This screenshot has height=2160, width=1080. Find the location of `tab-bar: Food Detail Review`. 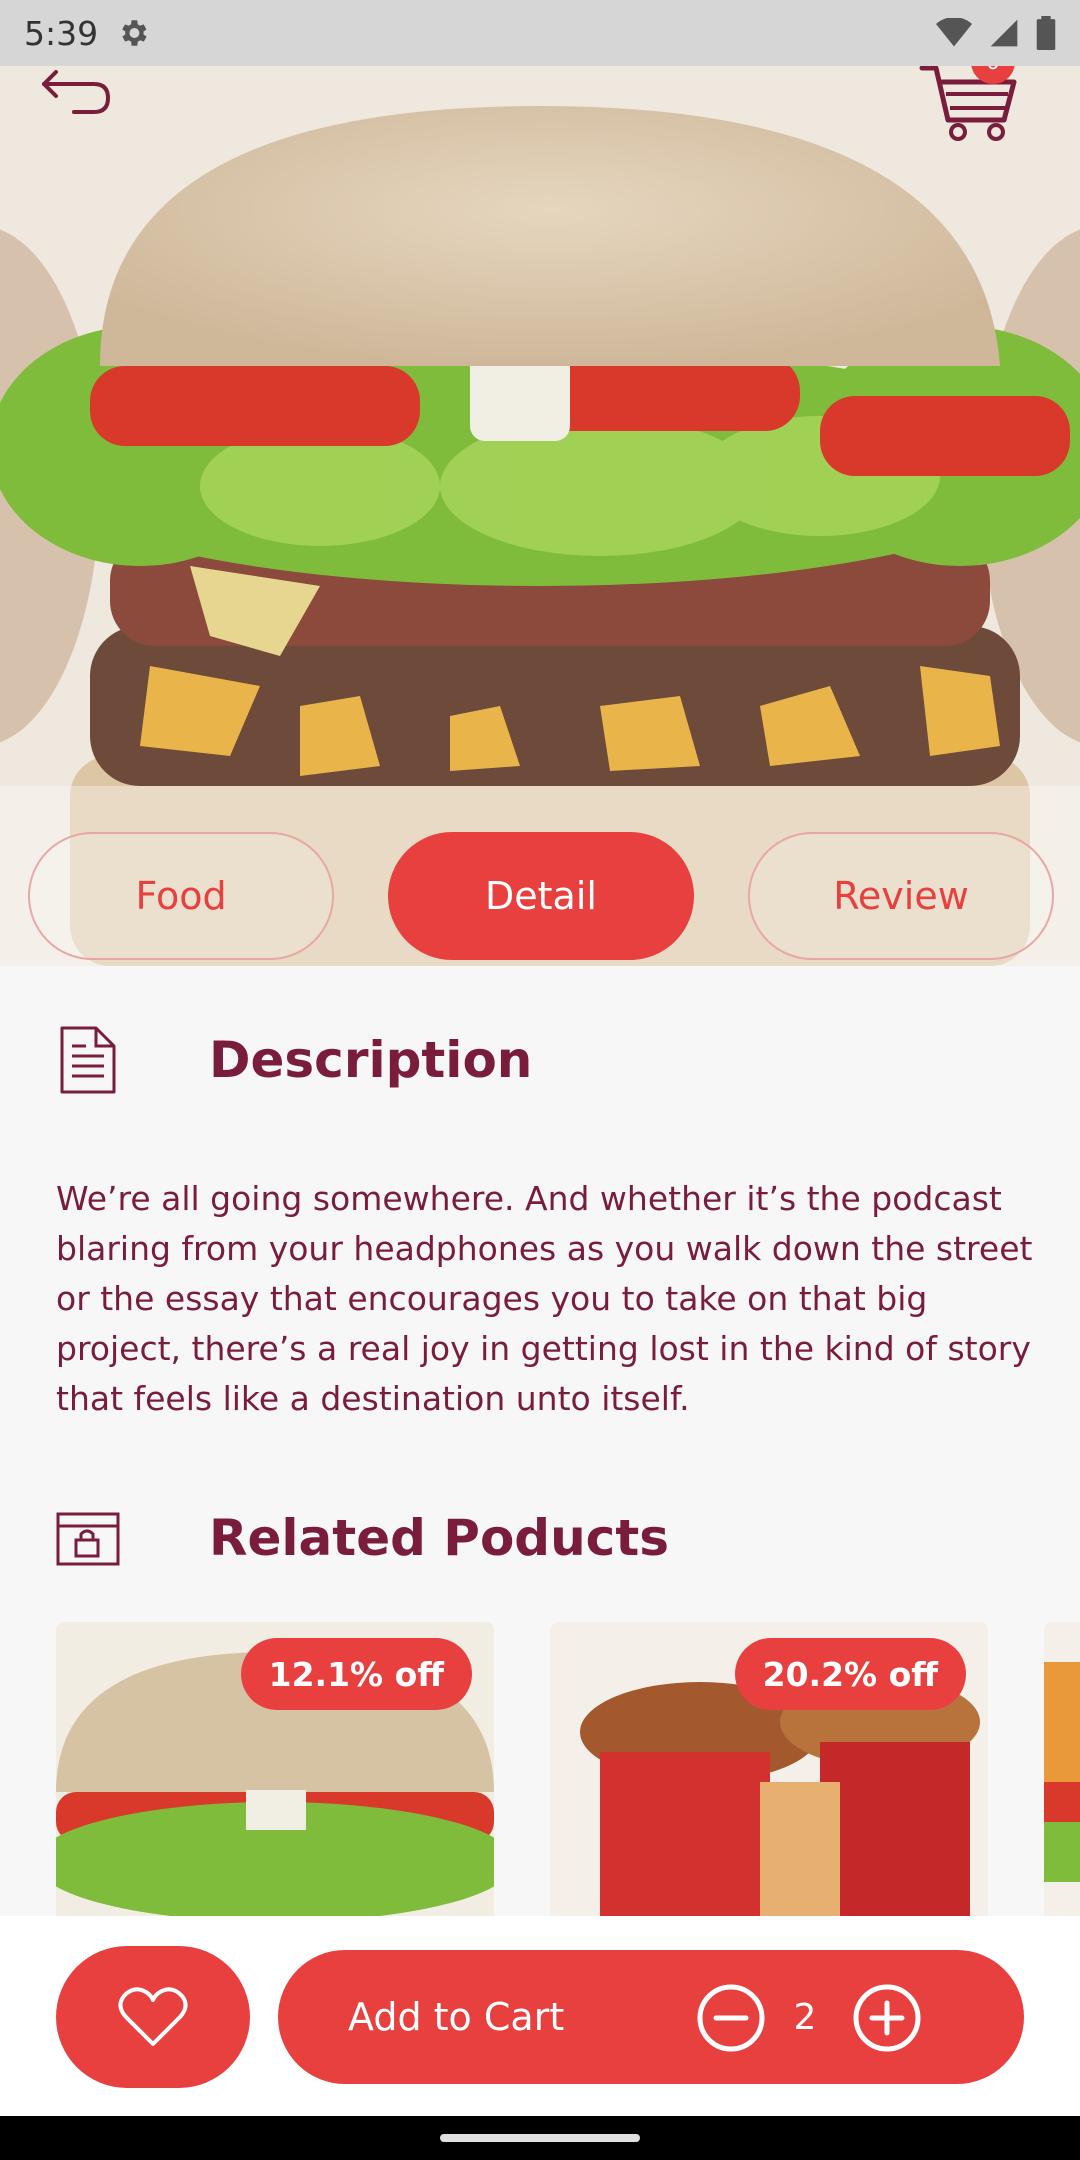

tab-bar: Food Detail Review is located at coordinates (540, 899).